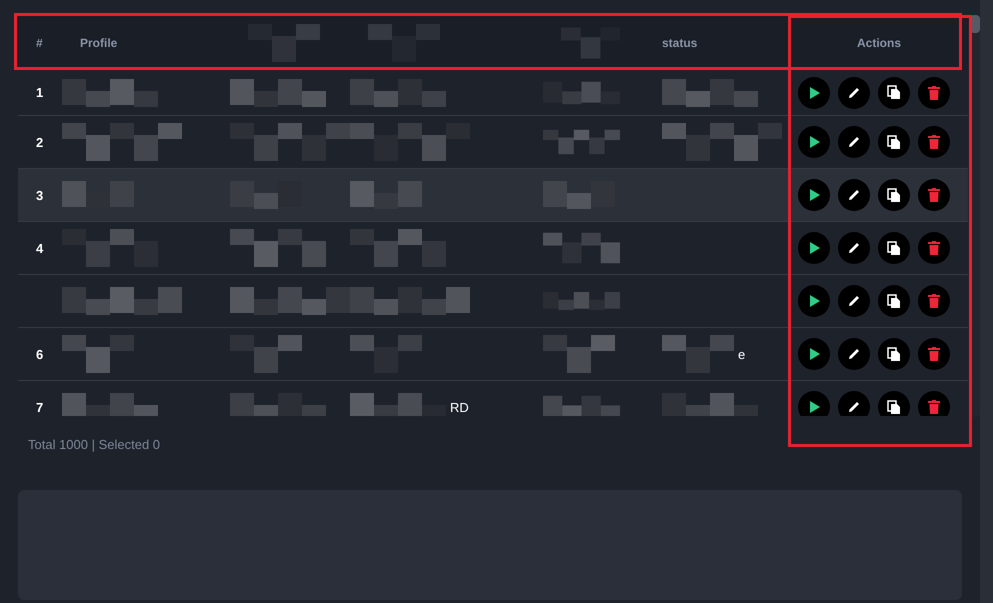 The width and height of the screenshot is (993, 603). Describe the element at coordinates (40, 354) in the screenshot. I see `row-number: 6` at that location.